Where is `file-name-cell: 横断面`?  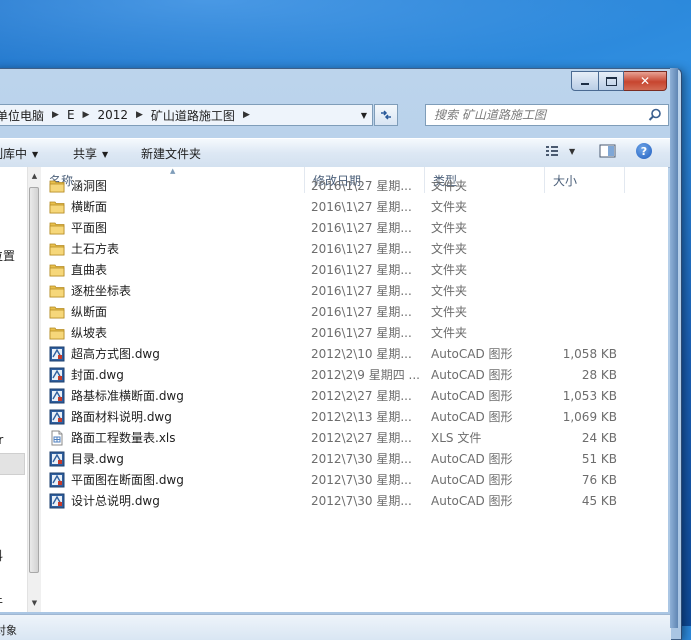 file-name-cell: 横断面 is located at coordinates (78, 206).